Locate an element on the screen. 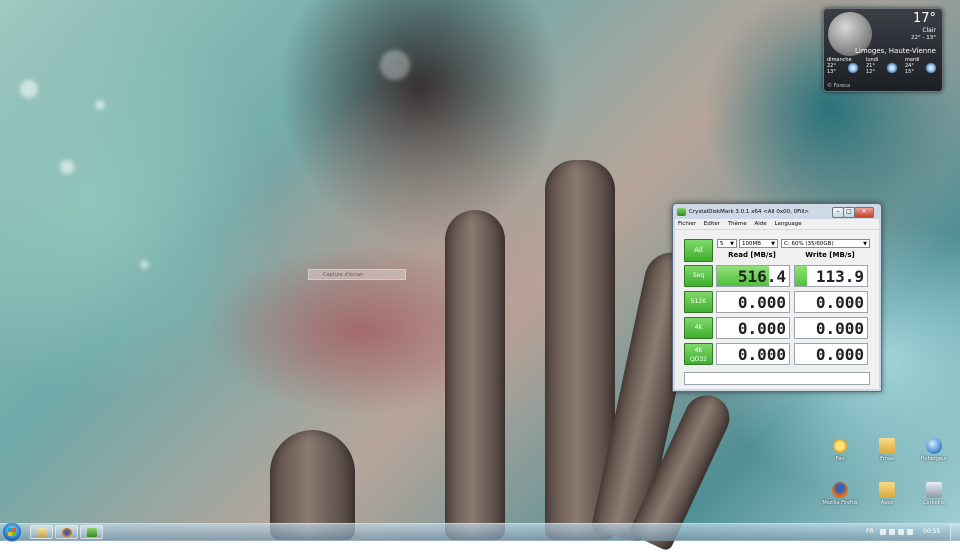 The image size is (960, 552). 4k-test-button: 4K is located at coordinates (698, 328).